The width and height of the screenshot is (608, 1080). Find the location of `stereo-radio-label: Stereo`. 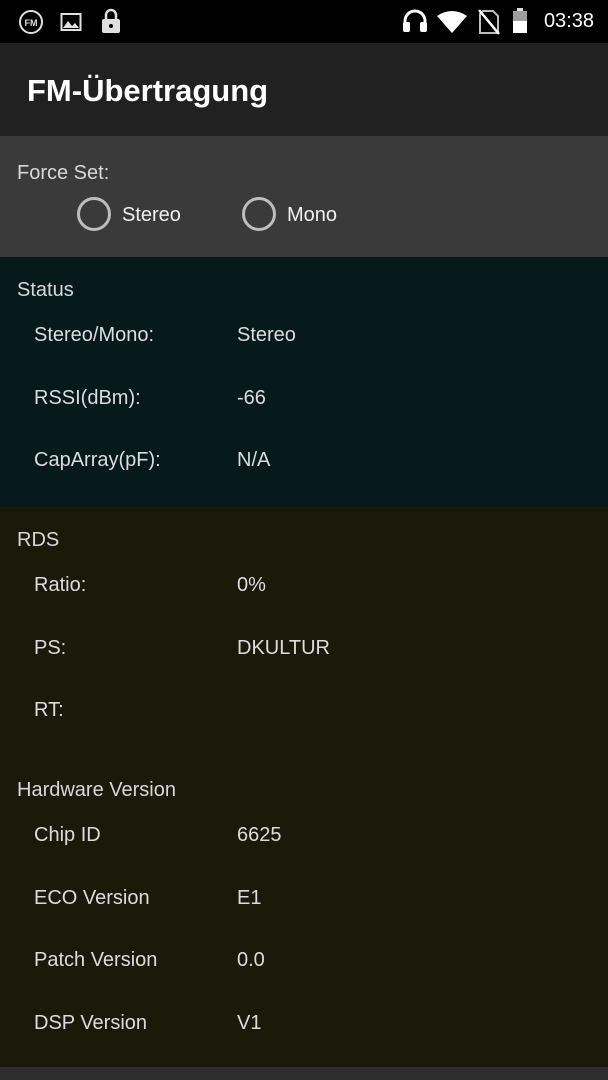

stereo-radio-label: Stereo is located at coordinates (151, 215).